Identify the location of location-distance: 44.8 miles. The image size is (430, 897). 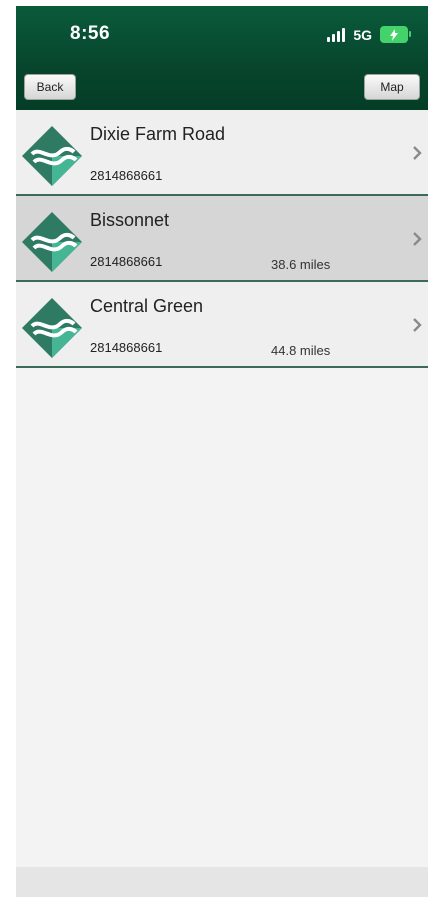
(301, 350).